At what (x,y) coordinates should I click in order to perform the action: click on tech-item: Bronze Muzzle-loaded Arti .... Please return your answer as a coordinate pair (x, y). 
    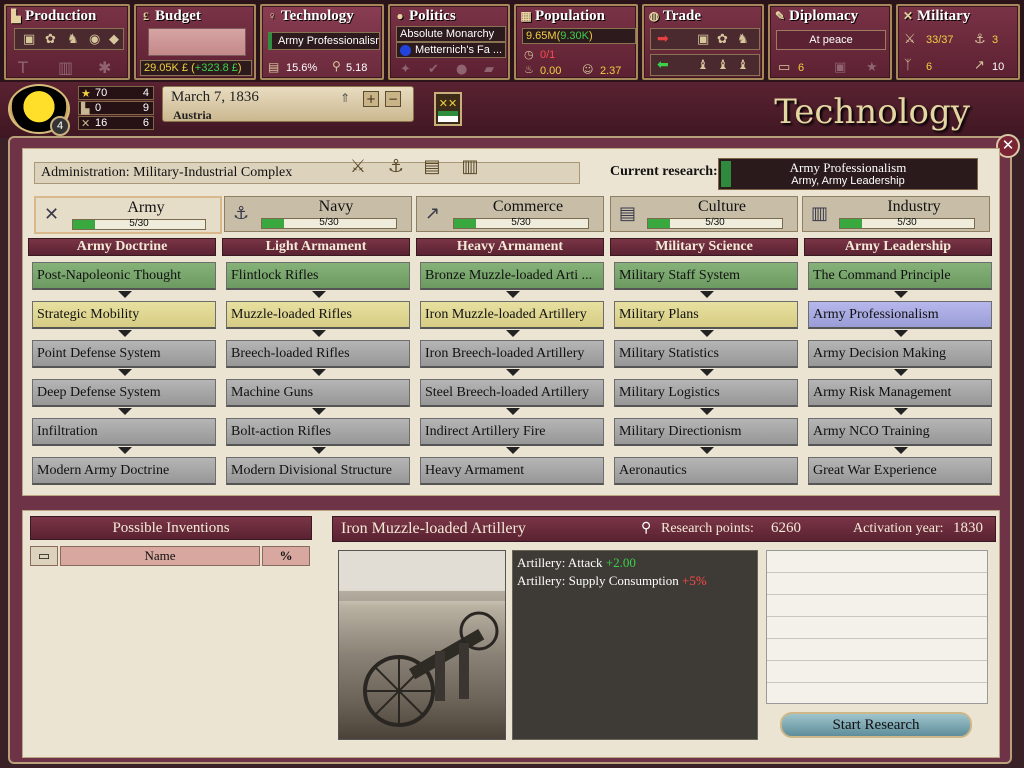
    Looking at the image, I should click on (512, 276).